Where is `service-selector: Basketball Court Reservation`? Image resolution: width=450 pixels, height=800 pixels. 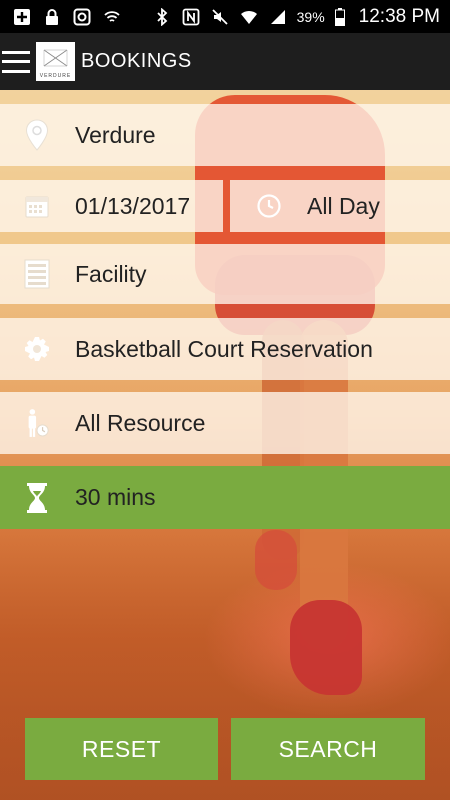 service-selector: Basketball Court Reservation is located at coordinates (225, 349).